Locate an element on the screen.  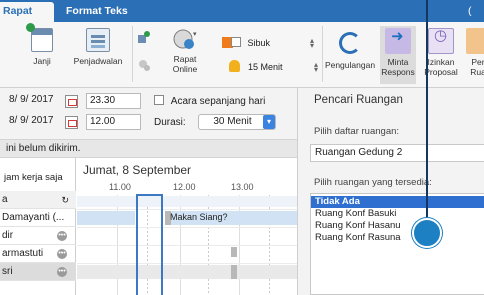
attendee-row: dir ••• is located at coordinates (38, 236).